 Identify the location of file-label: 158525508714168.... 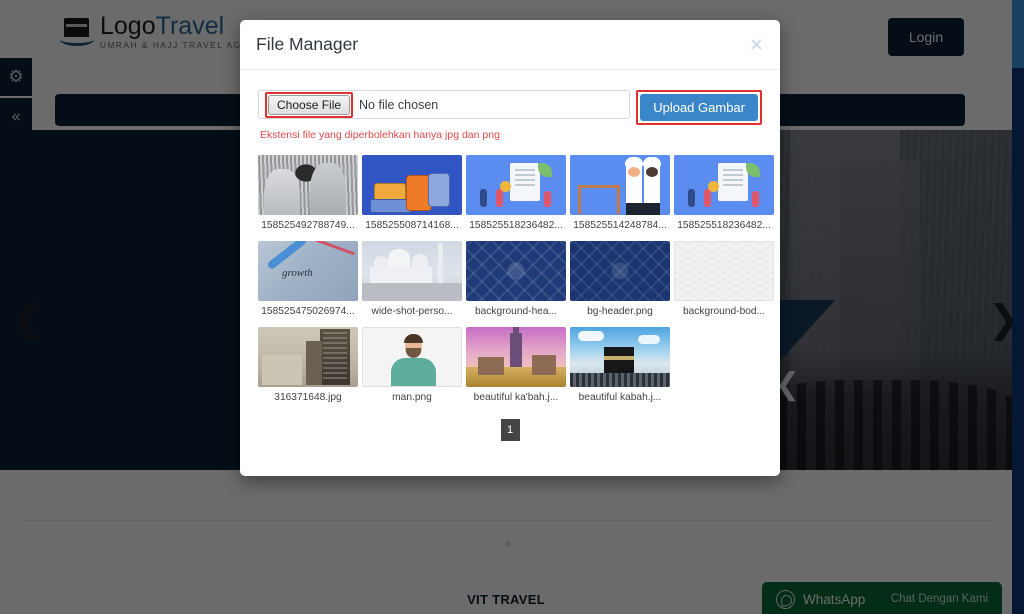
(412, 225).